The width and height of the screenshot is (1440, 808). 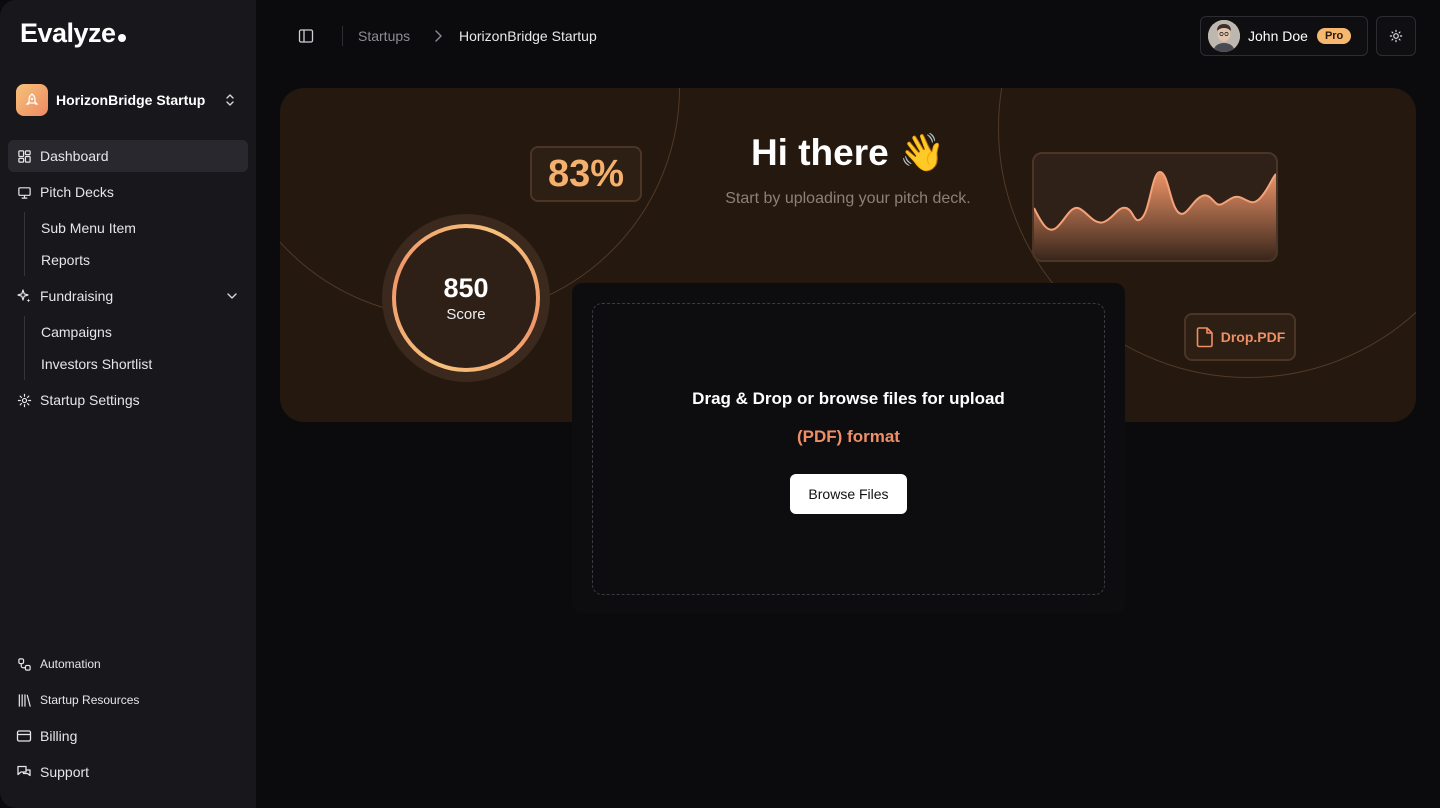 I want to click on sidebar-item-label: Reports, so click(x=66, y=260).